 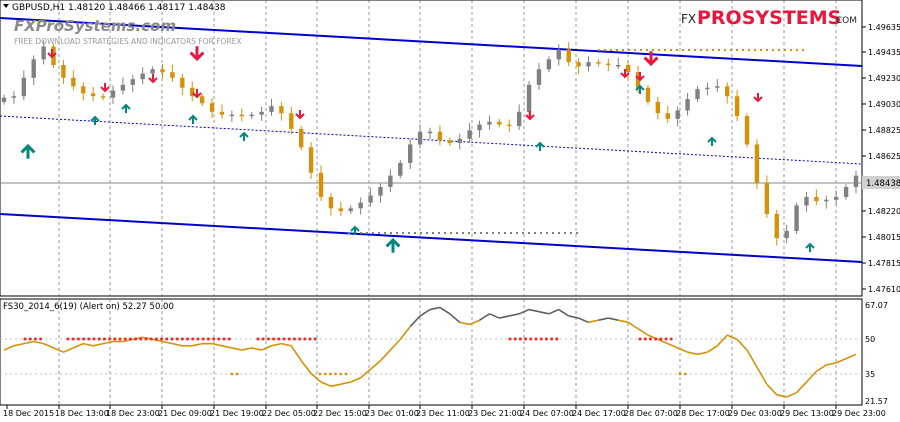 What do you see at coordinates (289, 413) in the screenshot?
I see `time-label: 22 Dec 05:00` at bounding box center [289, 413].